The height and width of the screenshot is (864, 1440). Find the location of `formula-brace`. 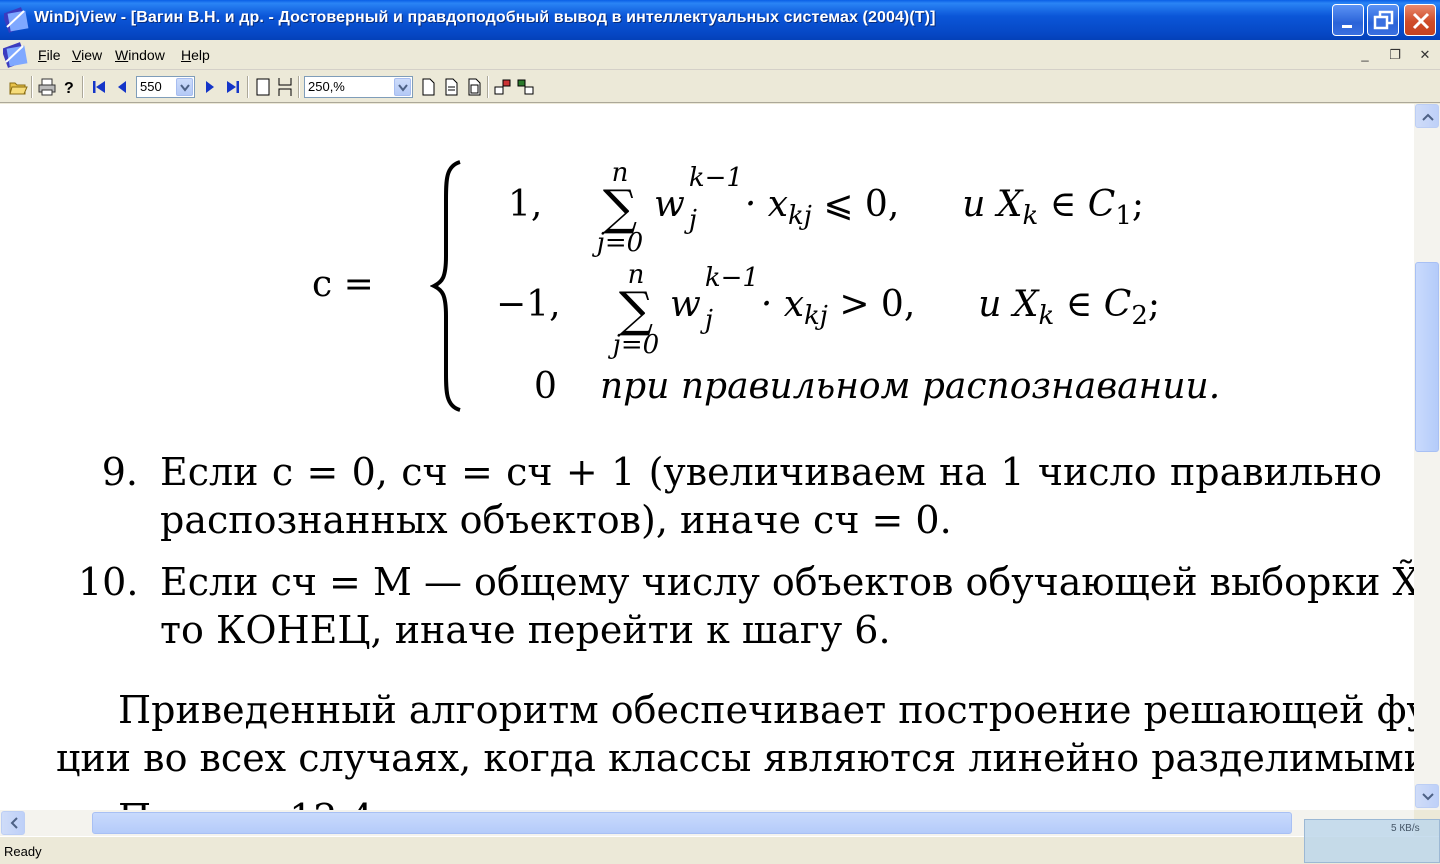

formula-brace is located at coordinates (445, 286).